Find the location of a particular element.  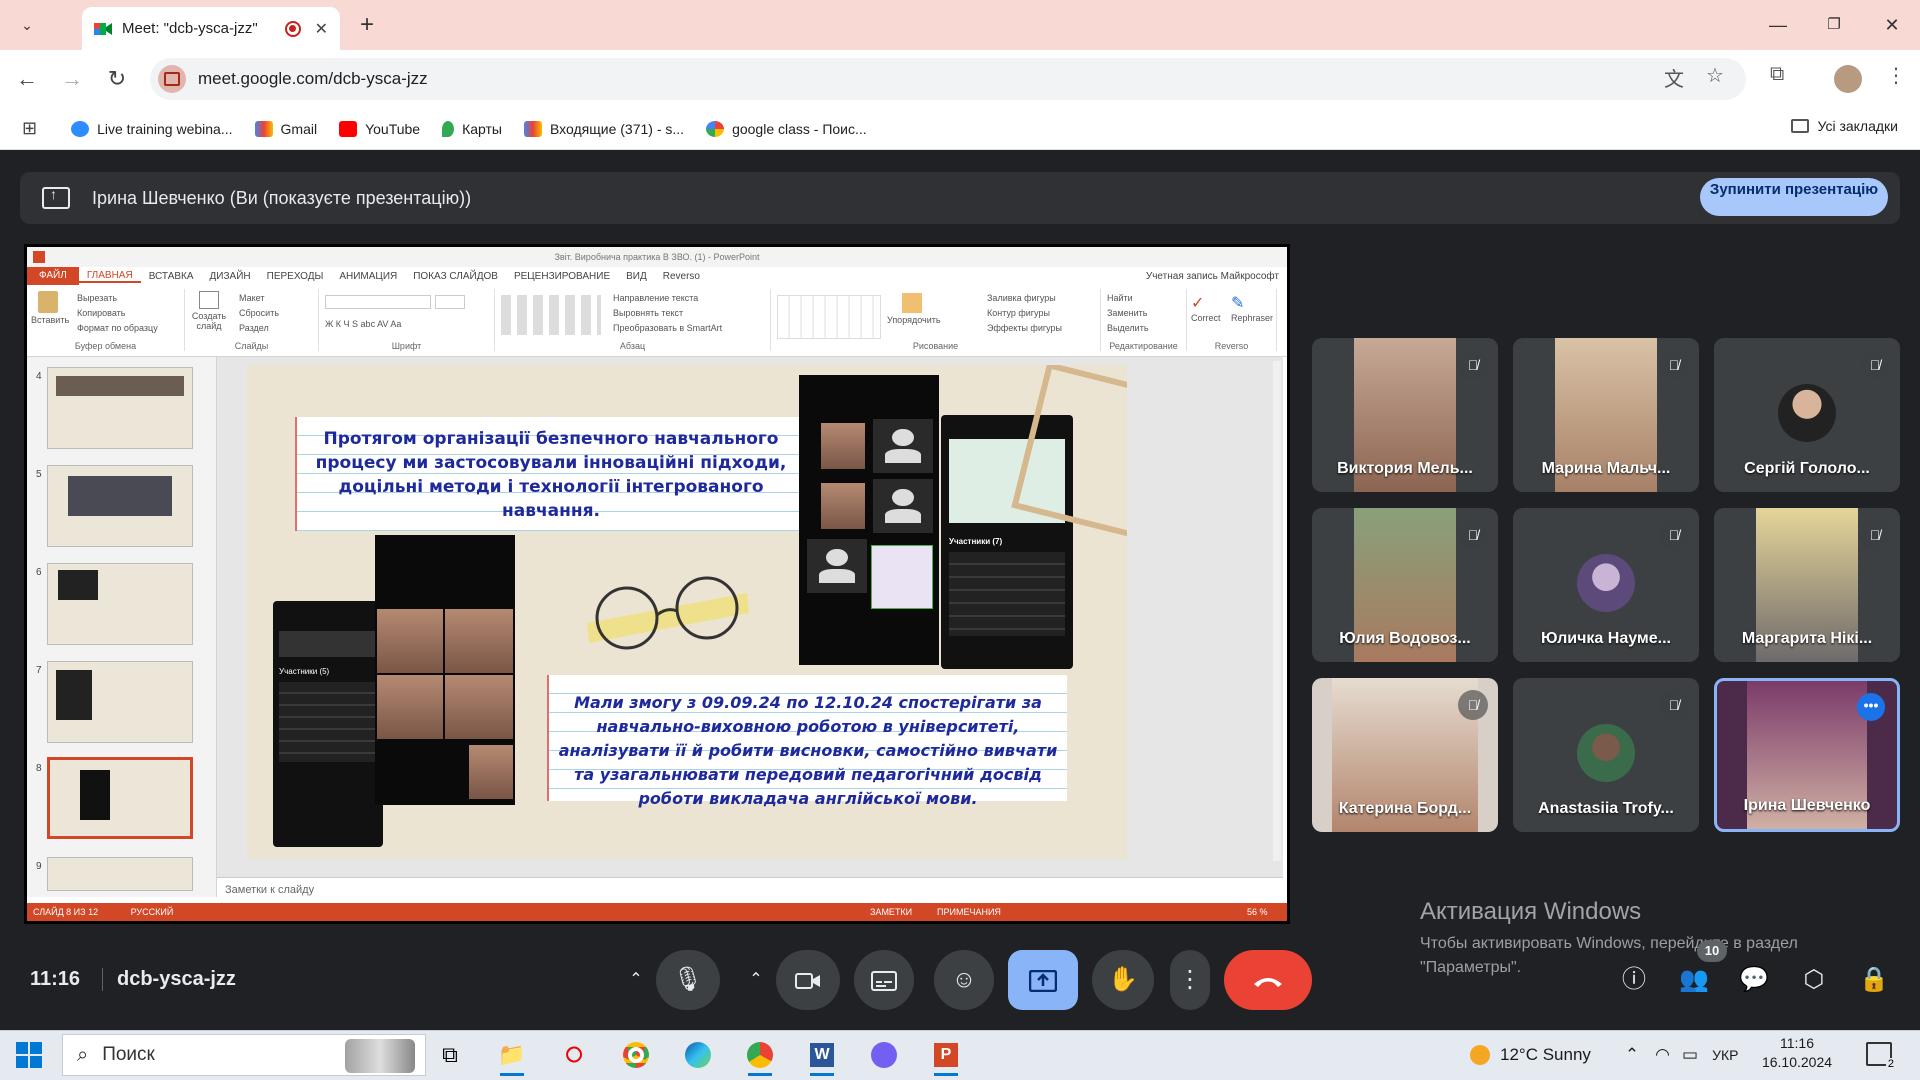

reset-button: Сбросить is located at coordinates (259, 313).